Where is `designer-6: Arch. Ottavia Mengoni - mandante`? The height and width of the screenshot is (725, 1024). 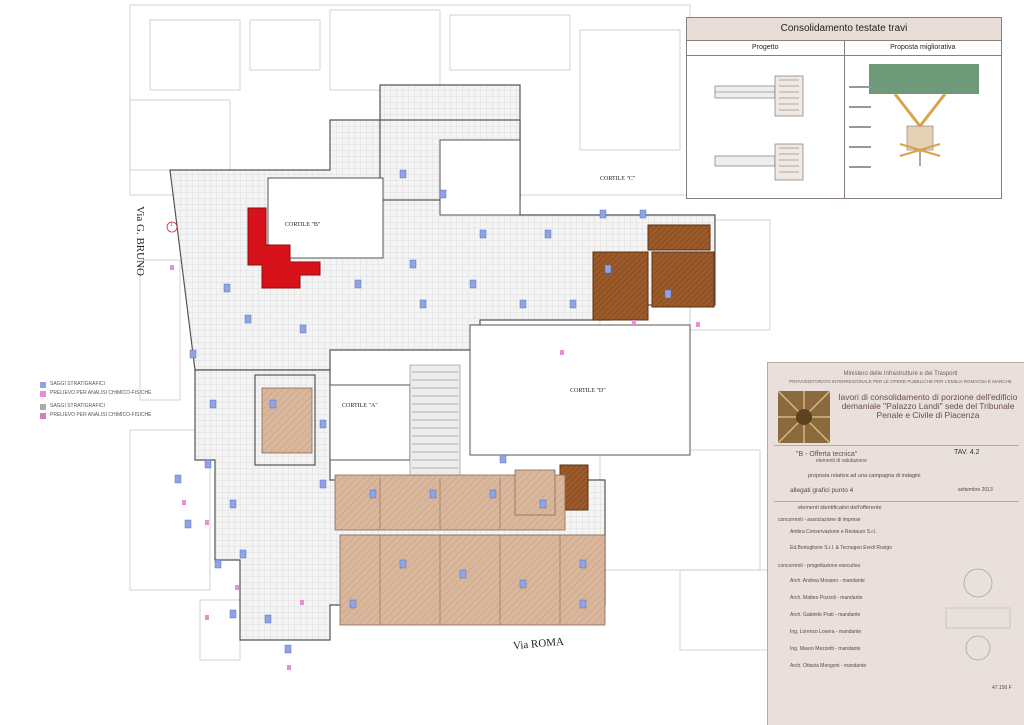
designer-6: Arch. Ottavia Mengoni - mandante is located at coordinates (828, 666).